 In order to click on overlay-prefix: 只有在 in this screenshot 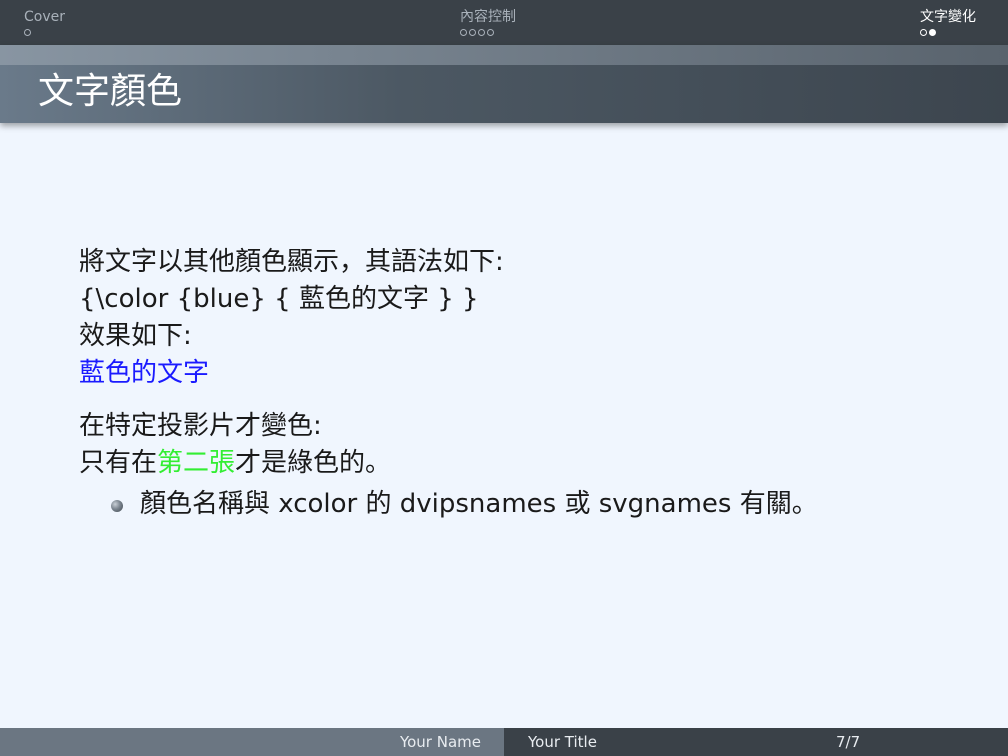, I will do `click(118, 463)`.